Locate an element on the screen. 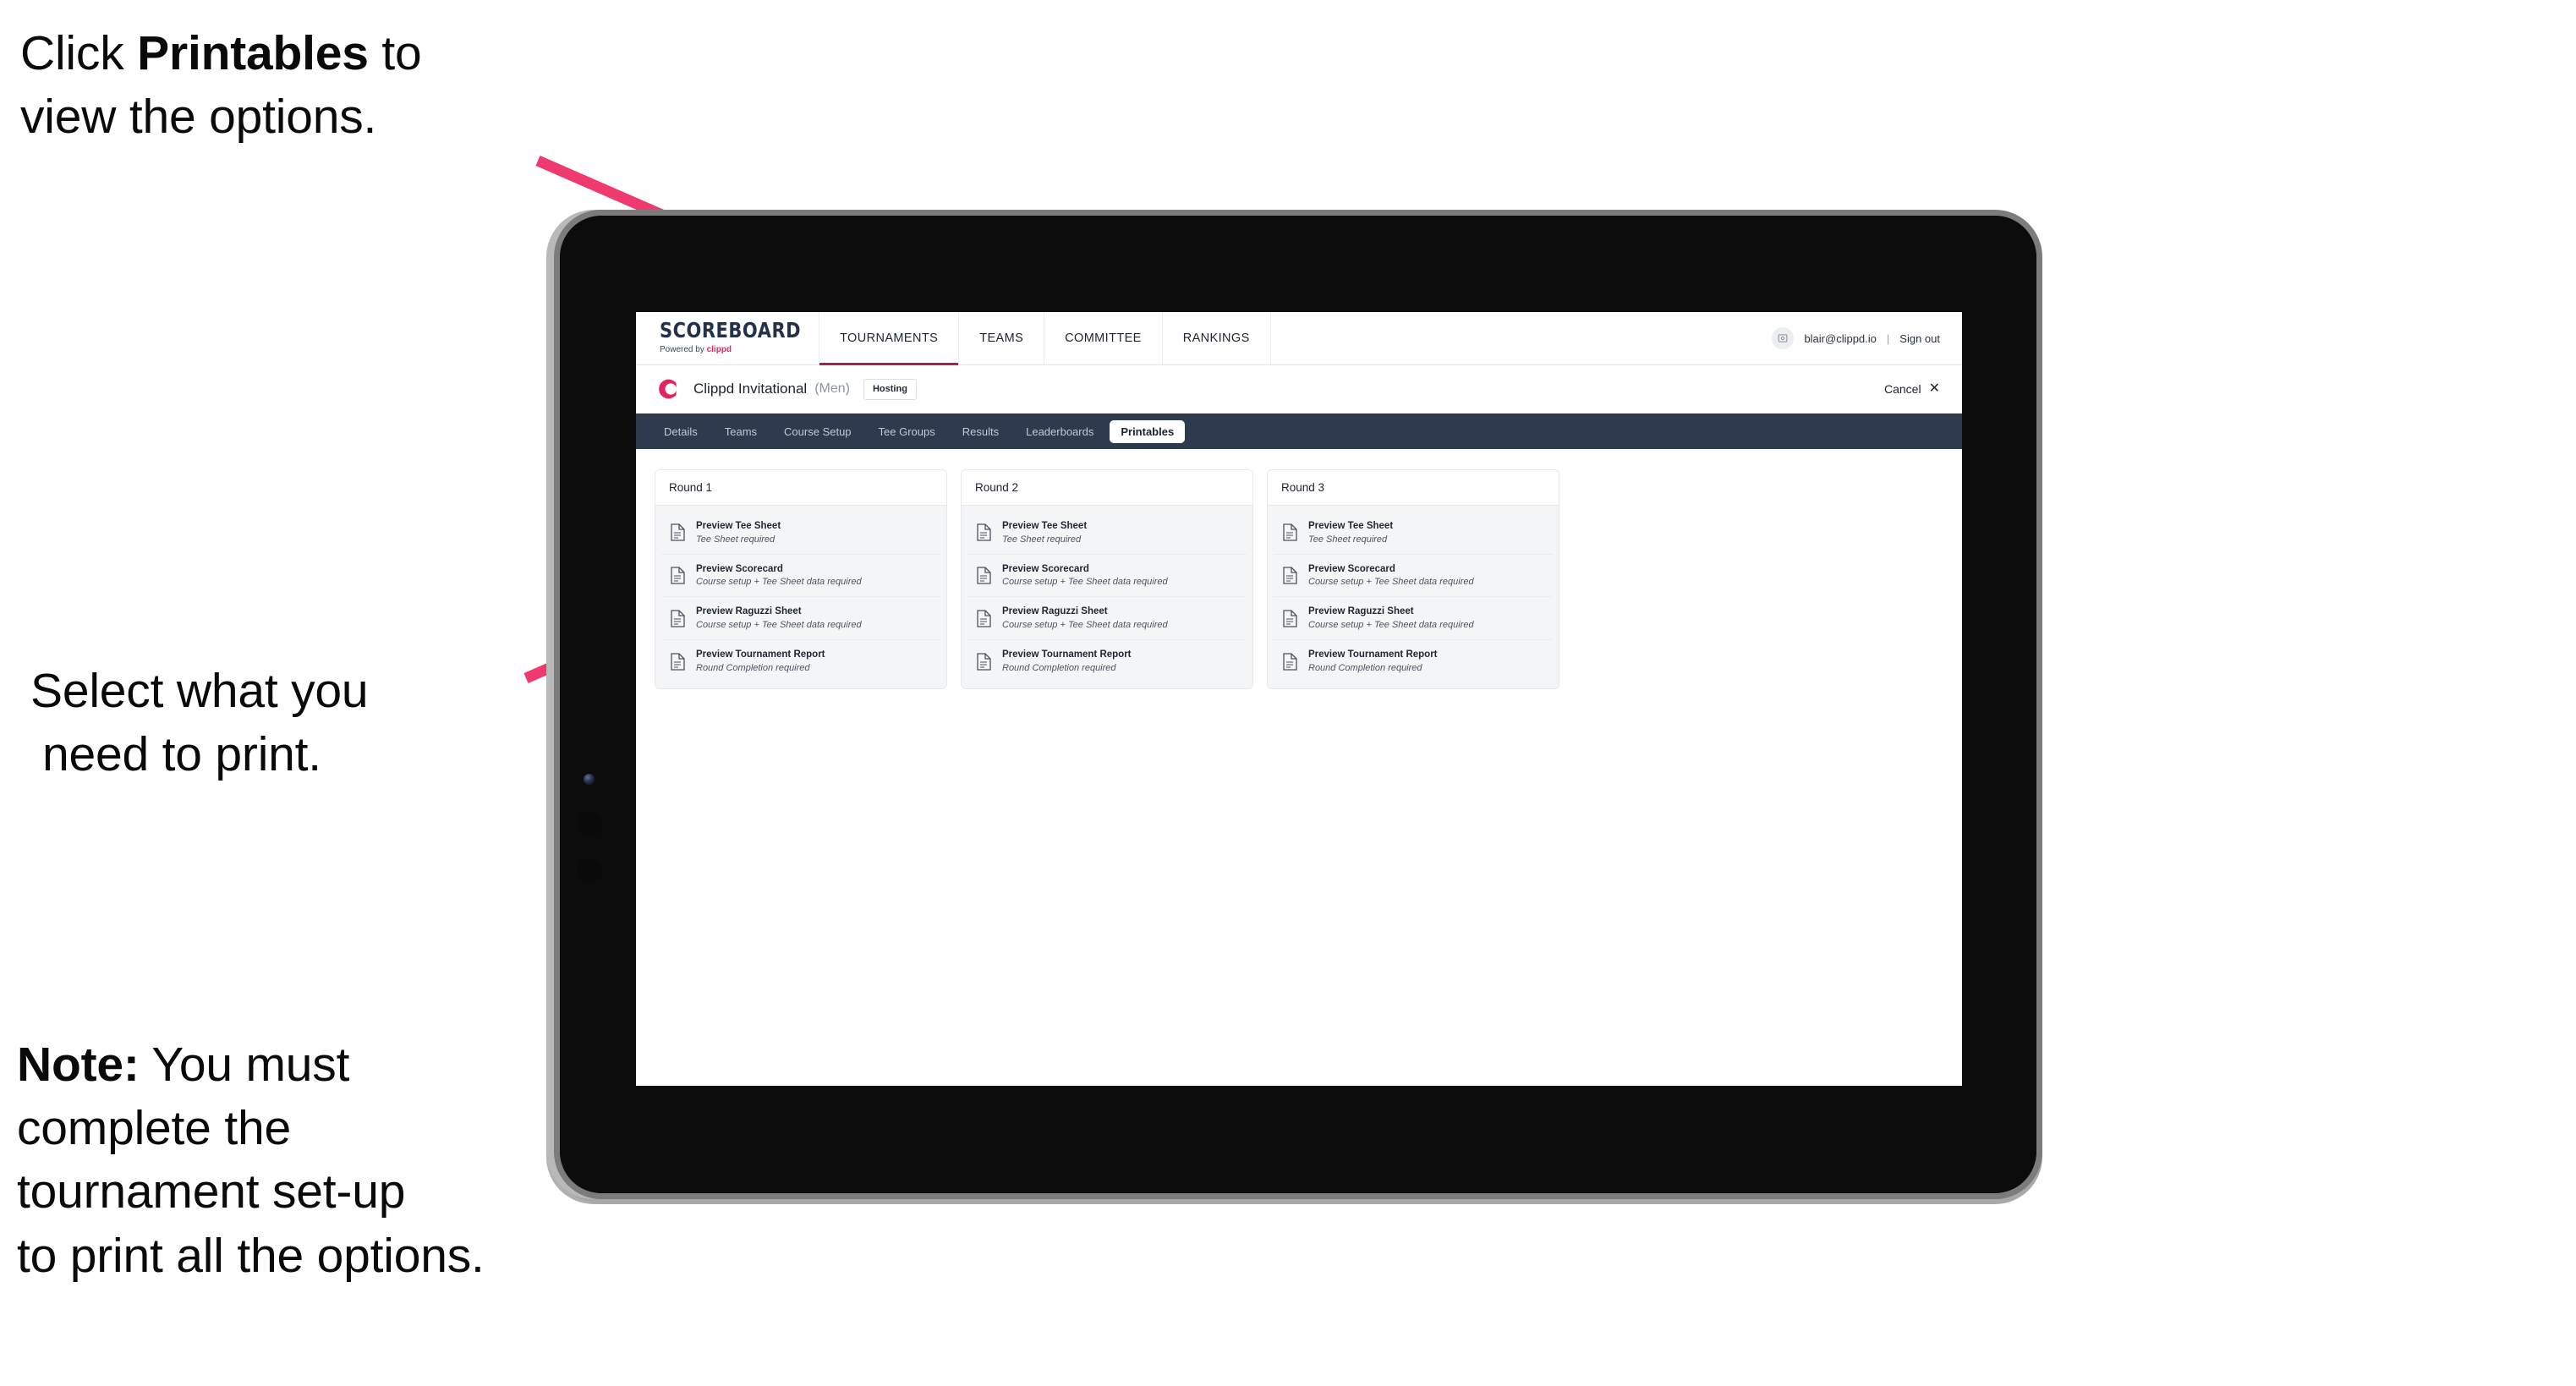 This screenshot has width=2576, height=1386. tab-results: Results is located at coordinates (980, 431).